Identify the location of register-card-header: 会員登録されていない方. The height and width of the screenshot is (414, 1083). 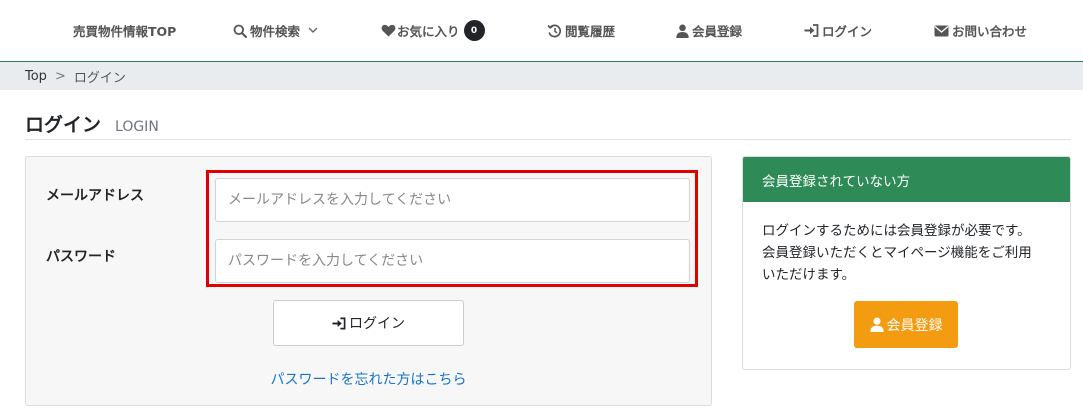
(906, 179).